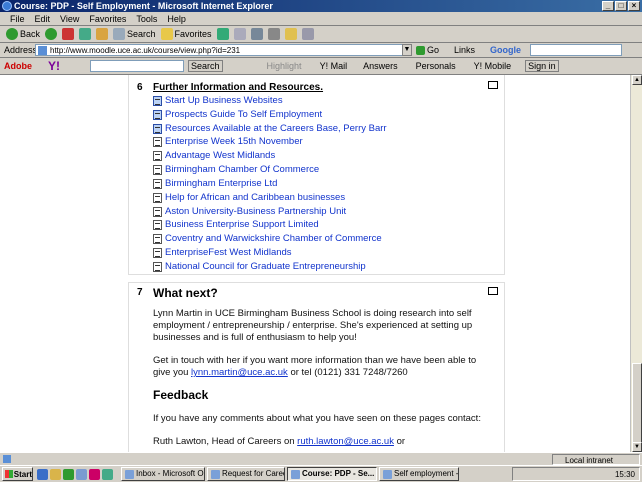  Describe the element at coordinates (596, 459) in the screenshot. I see `zone-indicator: Local intranet` at that location.